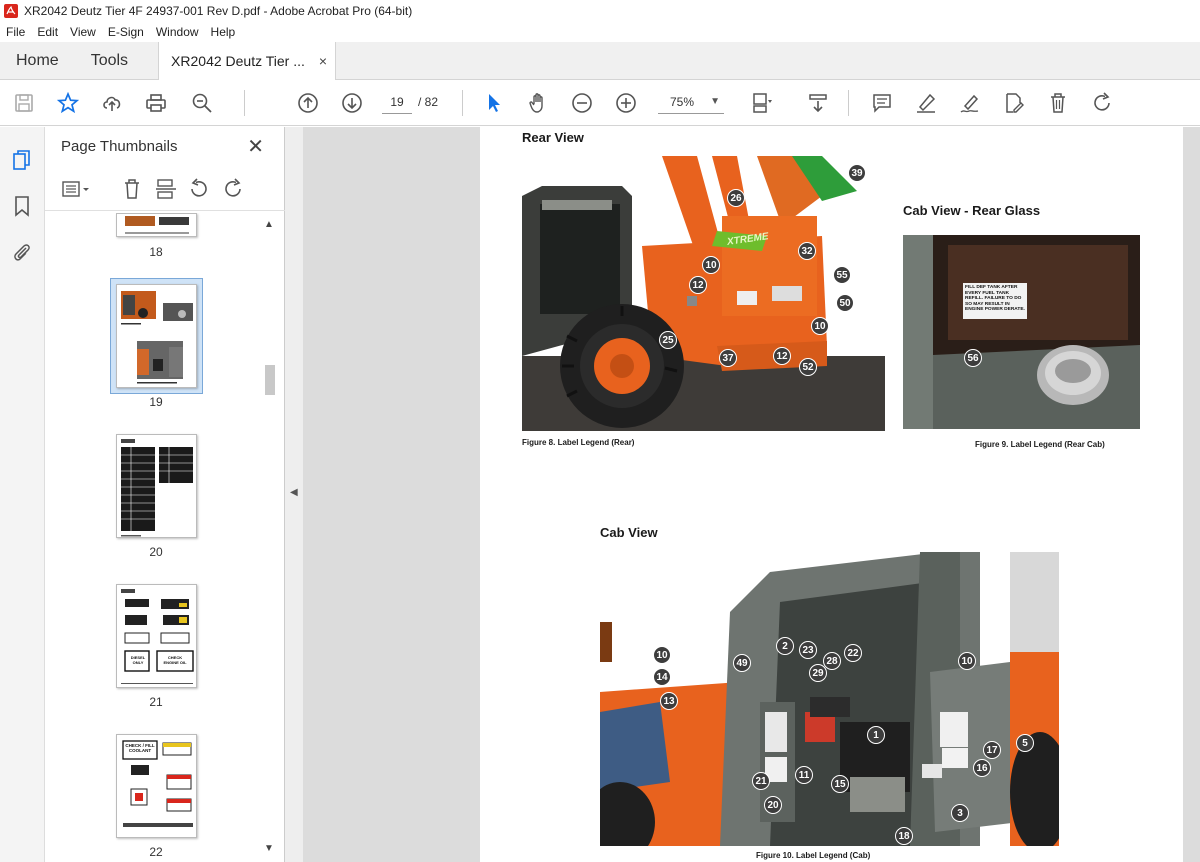 The image size is (1200, 862). I want to click on callout-marker: 17, so click(992, 750).